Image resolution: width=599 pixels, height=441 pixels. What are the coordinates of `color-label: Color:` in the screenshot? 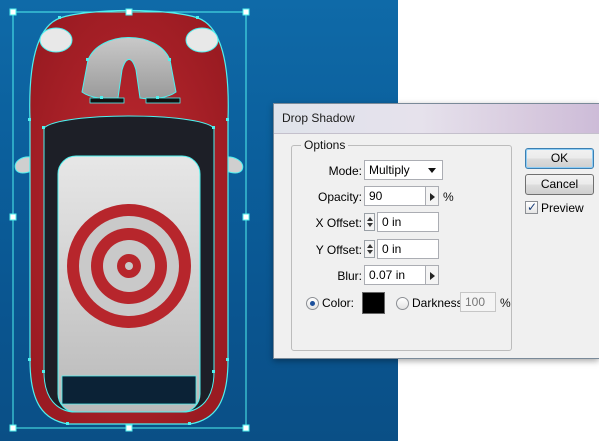 It's located at (338, 303).